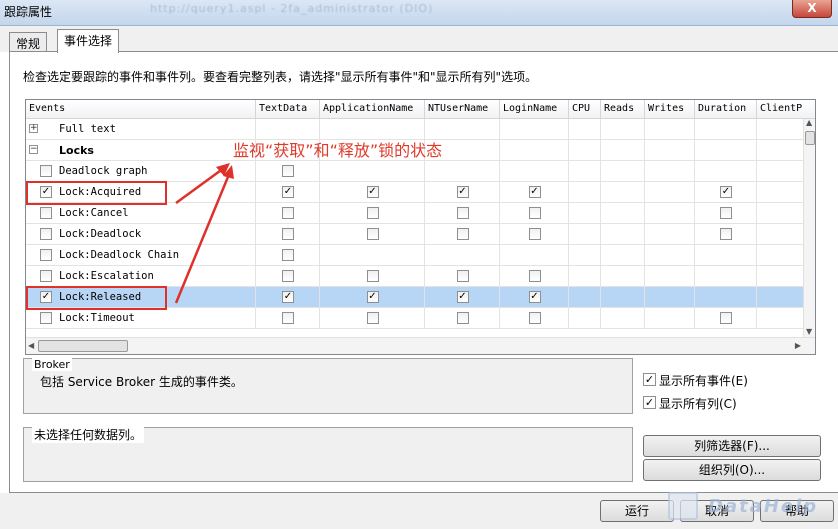  Describe the element at coordinates (338, 150) in the screenshot. I see `annotation-text: 监视“获取”和“释放”锁的状态` at that location.